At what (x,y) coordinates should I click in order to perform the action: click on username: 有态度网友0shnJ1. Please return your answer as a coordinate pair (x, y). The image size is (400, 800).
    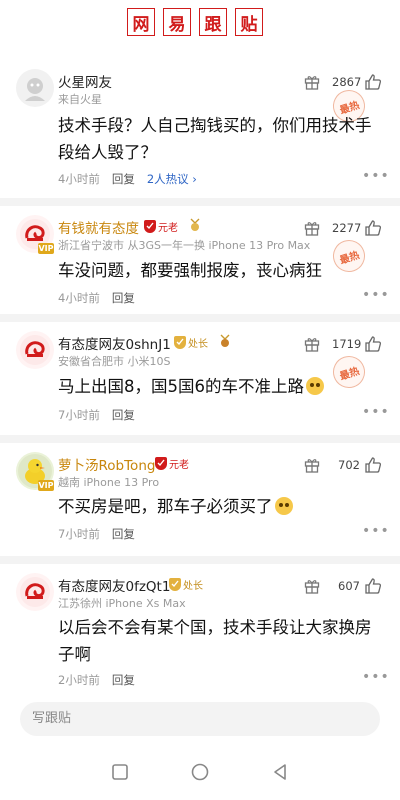
    Looking at the image, I should click on (114, 343).